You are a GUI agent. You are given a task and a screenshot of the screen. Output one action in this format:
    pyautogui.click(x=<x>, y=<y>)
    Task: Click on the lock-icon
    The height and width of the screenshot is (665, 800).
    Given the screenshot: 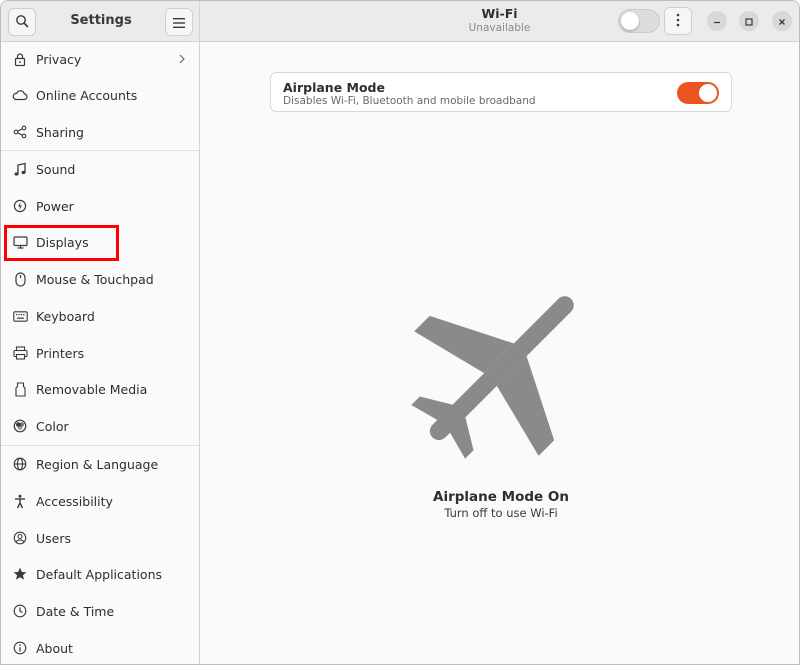 What is the action you would take?
    pyautogui.click(x=20, y=59)
    